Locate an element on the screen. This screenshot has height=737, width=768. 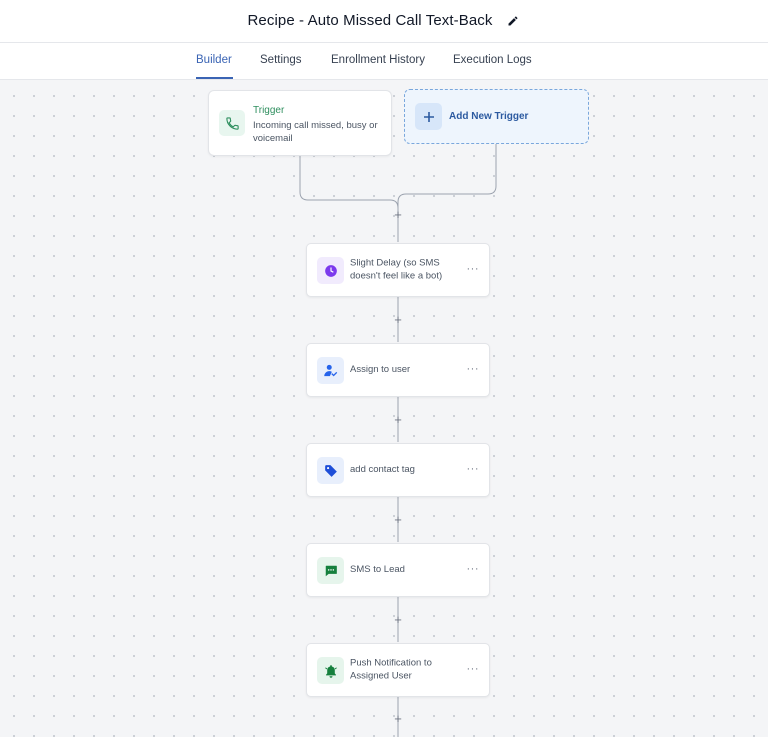
tab-builder: Builder is located at coordinates (214, 60).